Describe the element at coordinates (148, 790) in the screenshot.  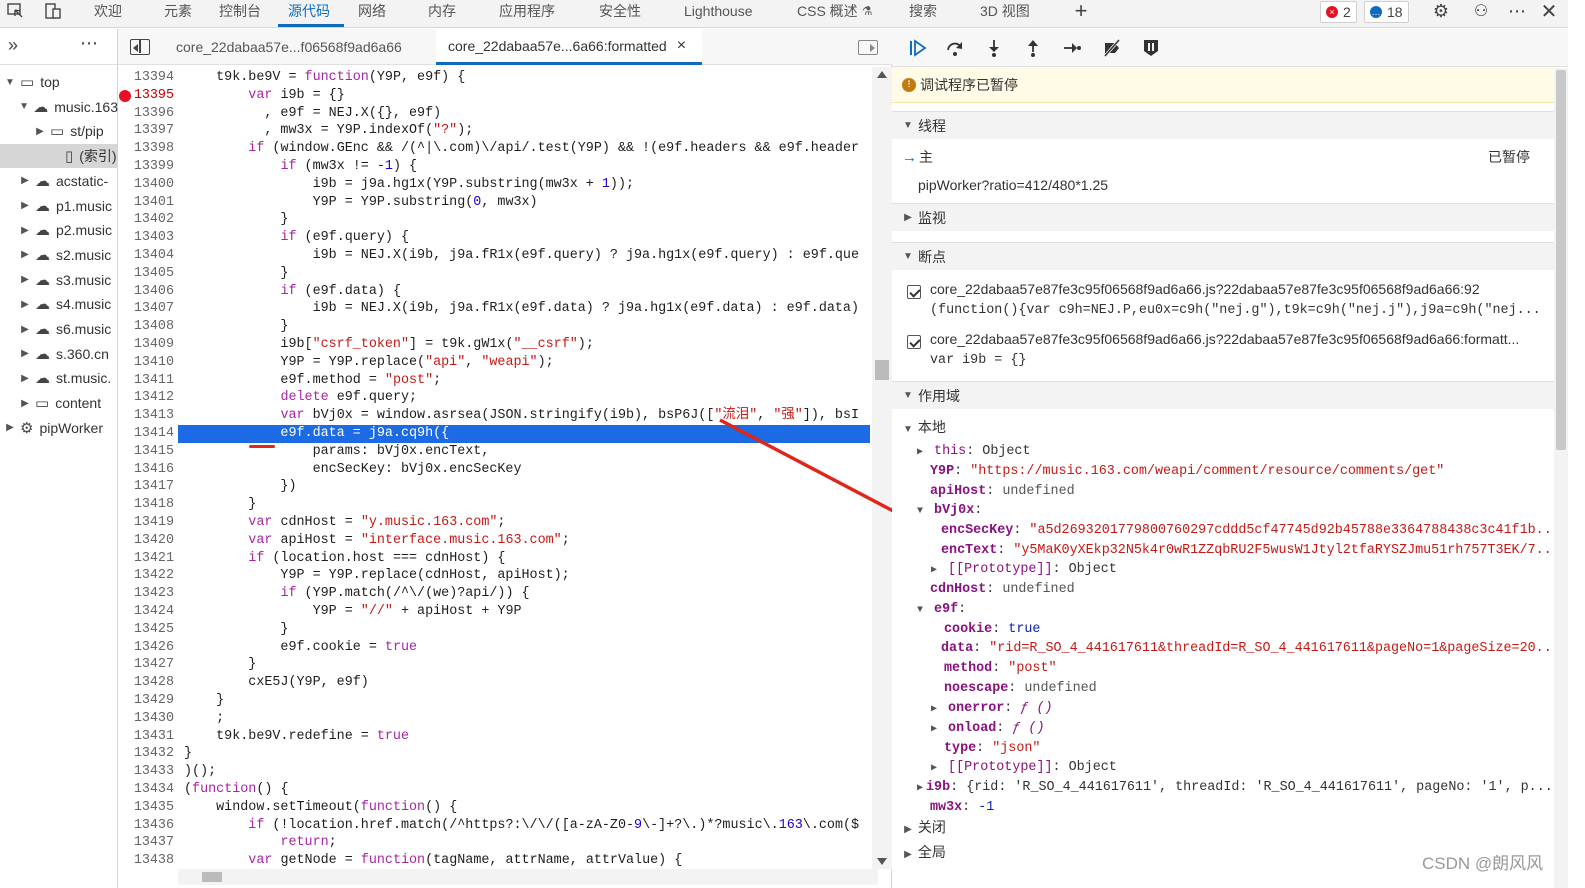
I see `line-number: 13434` at that location.